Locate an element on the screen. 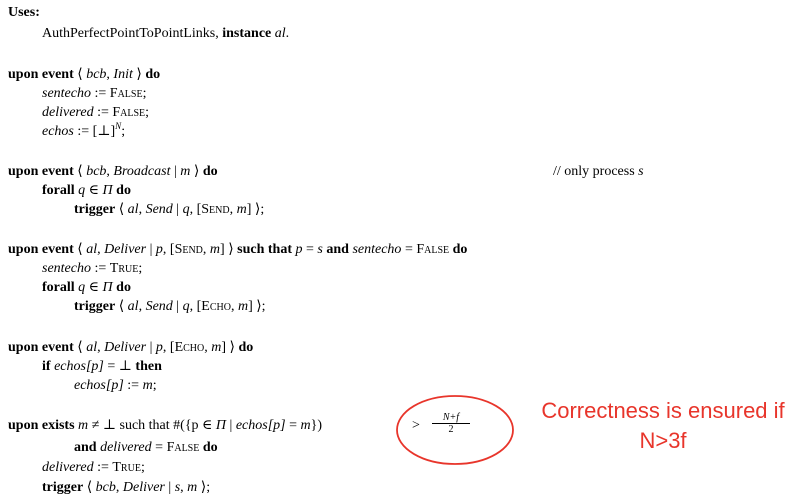 The image size is (812, 504). annotation-line1: Correctness is ensured if is located at coordinates (663, 410).